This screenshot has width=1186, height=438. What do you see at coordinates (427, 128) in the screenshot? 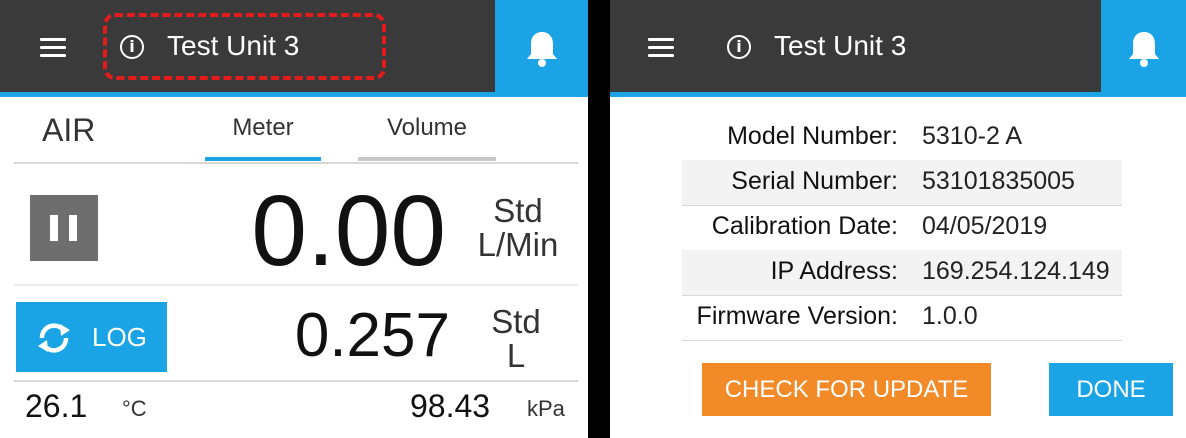
I see `tab-volume: Volume` at bounding box center [427, 128].